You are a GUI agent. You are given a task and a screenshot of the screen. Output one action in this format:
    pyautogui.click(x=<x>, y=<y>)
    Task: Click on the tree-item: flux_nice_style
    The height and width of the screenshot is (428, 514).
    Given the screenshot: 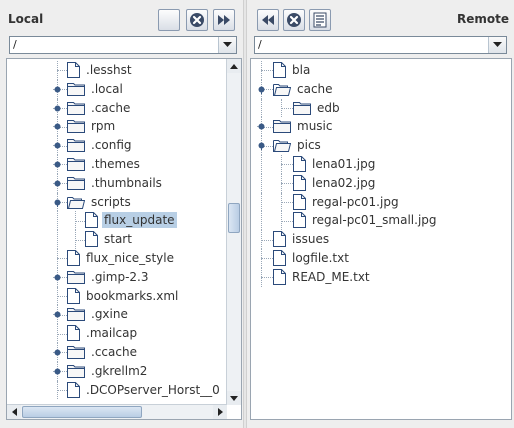 What is the action you would take?
    pyautogui.click(x=121, y=258)
    